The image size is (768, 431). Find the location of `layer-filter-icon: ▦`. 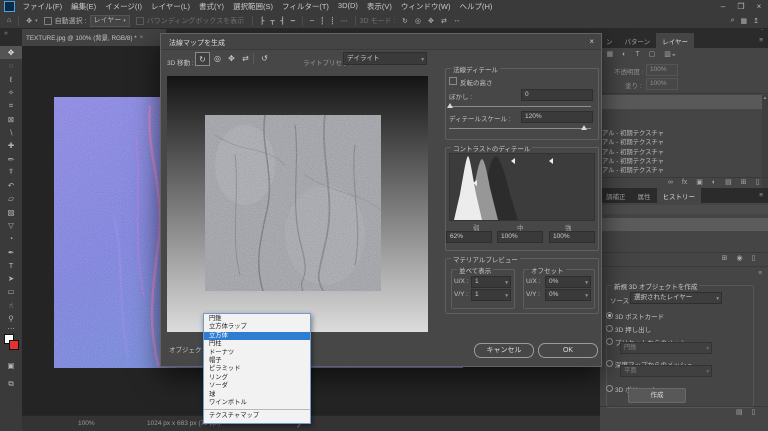

layer-filter-icon: ▦ is located at coordinates (610, 54).